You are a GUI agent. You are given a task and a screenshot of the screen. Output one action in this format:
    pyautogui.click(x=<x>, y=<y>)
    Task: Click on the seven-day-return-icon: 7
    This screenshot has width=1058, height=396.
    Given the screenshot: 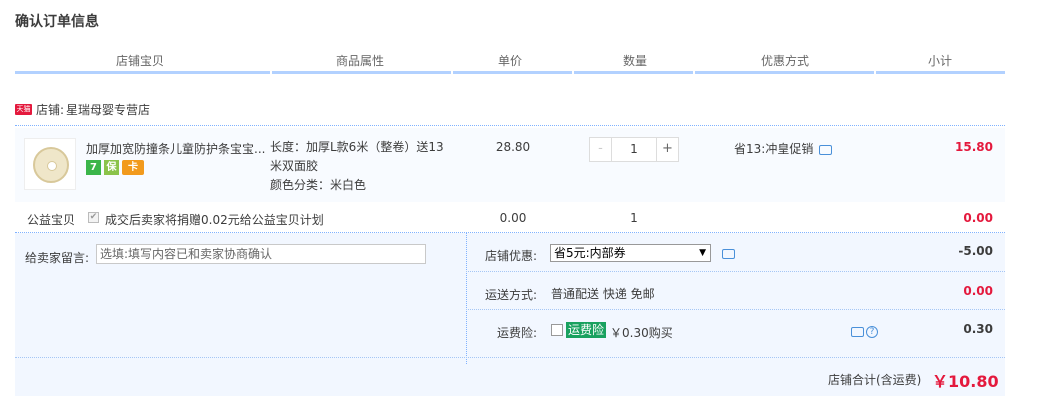 What is the action you would take?
    pyautogui.click(x=93, y=167)
    